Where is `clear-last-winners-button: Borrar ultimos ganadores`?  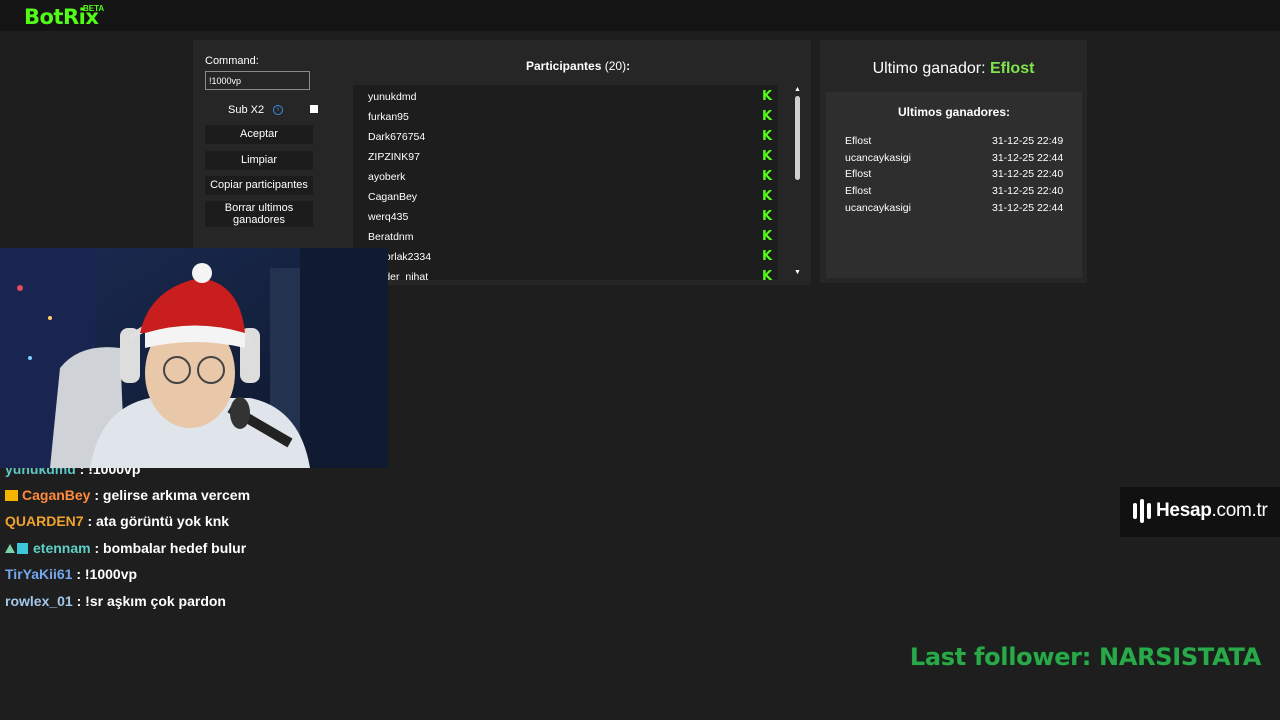 clear-last-winners-button: Borrar ultimos ganadores is located at coordinates (259, 214).